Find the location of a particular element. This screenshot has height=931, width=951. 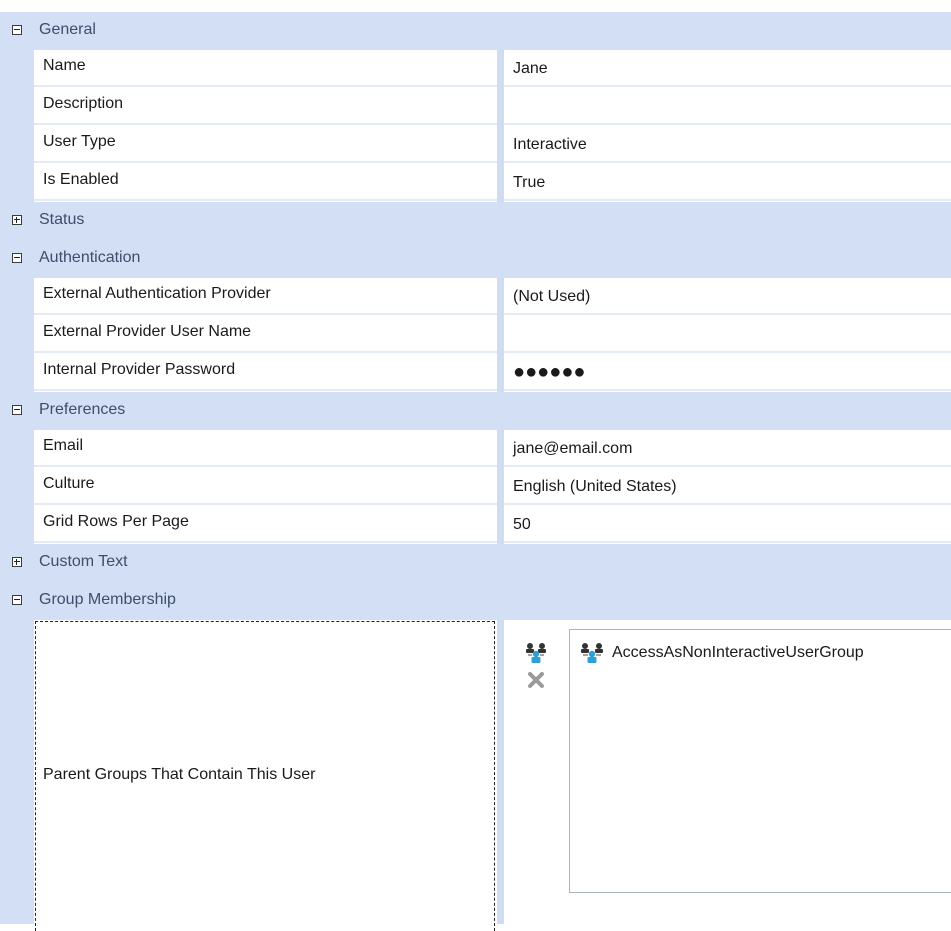

property-name-cell: Is Enabled is located at coordinates (265, 182).